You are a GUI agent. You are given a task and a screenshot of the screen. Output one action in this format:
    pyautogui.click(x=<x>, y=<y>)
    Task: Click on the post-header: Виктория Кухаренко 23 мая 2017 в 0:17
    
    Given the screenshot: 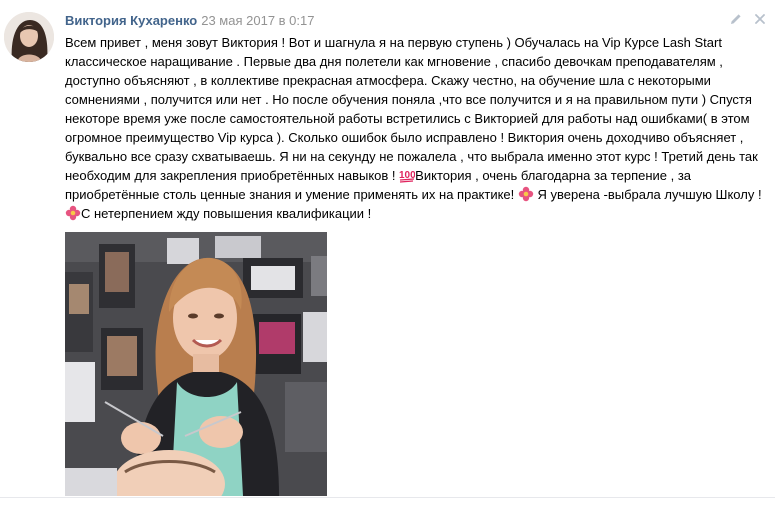 What is the action you would take?
    pyautogui.click(x=189, y=21)
    